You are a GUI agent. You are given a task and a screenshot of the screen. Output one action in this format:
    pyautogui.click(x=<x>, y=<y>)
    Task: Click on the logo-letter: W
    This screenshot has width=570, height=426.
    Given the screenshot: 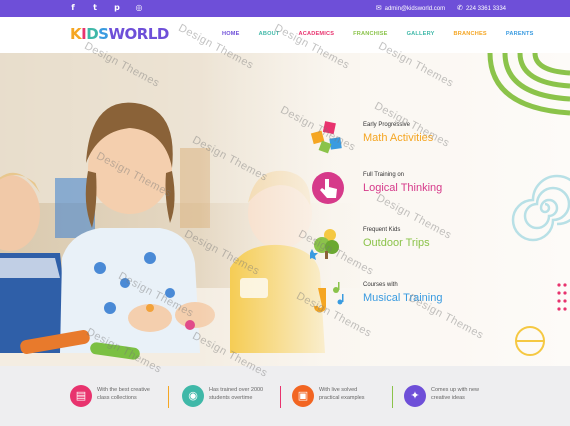 What is the action you would take?
    pyautogui.click(x=116, y=34)
    